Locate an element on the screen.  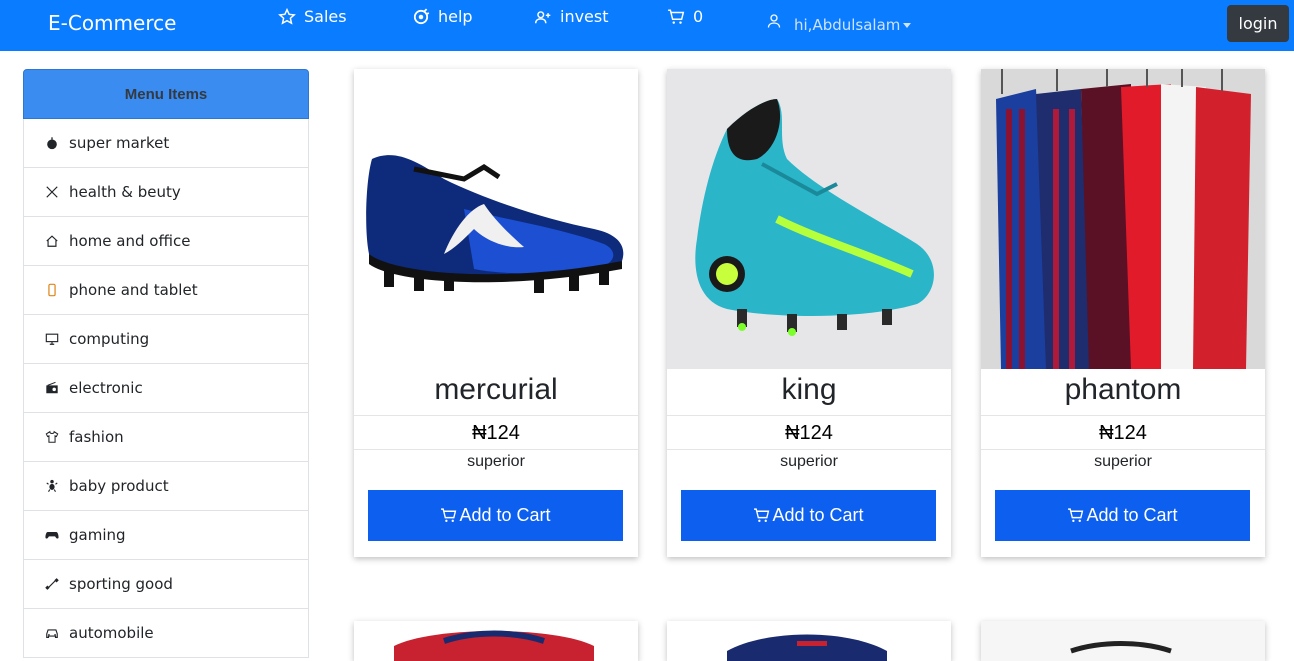
sidebar-item-label: gaming is located at coordinates (97, 535).